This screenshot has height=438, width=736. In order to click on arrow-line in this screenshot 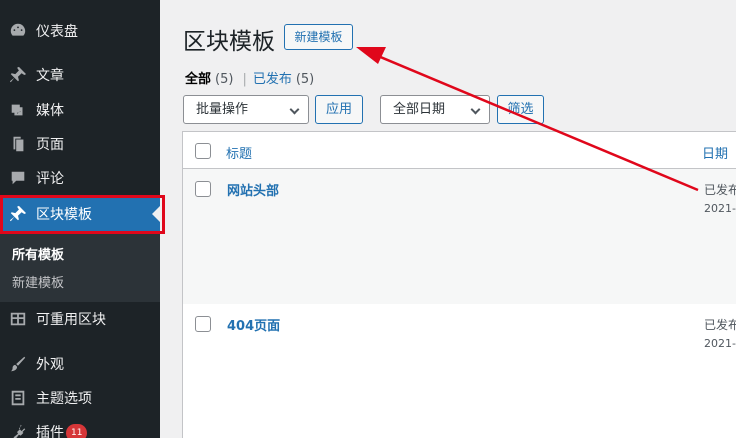, I will do `click(538, 123)`.